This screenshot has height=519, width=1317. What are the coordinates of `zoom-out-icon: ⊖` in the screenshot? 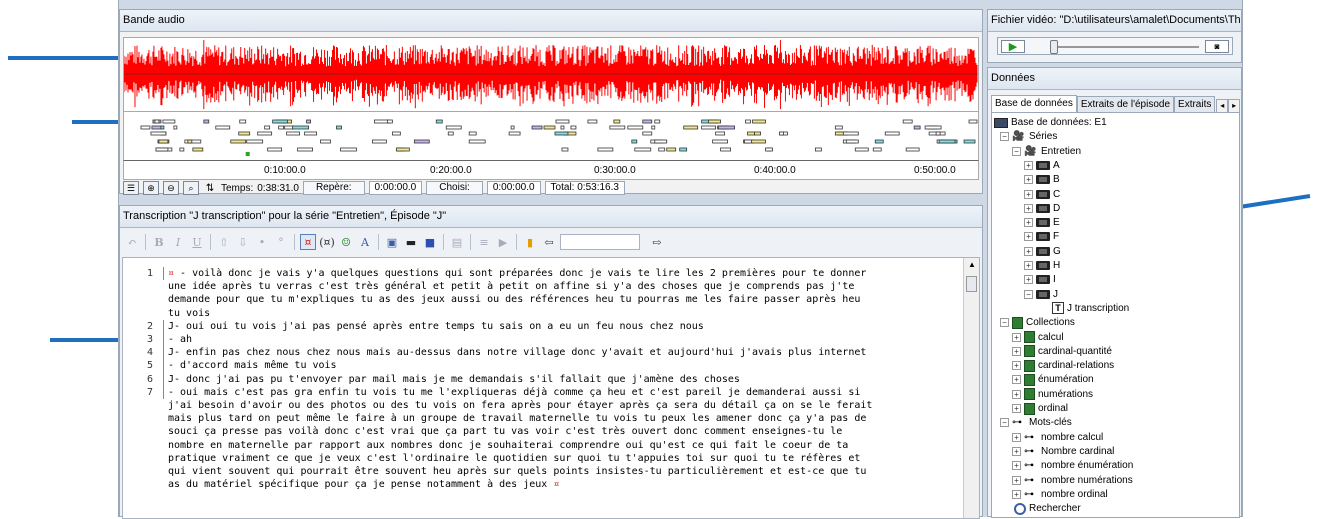 It's located at (171, 188).